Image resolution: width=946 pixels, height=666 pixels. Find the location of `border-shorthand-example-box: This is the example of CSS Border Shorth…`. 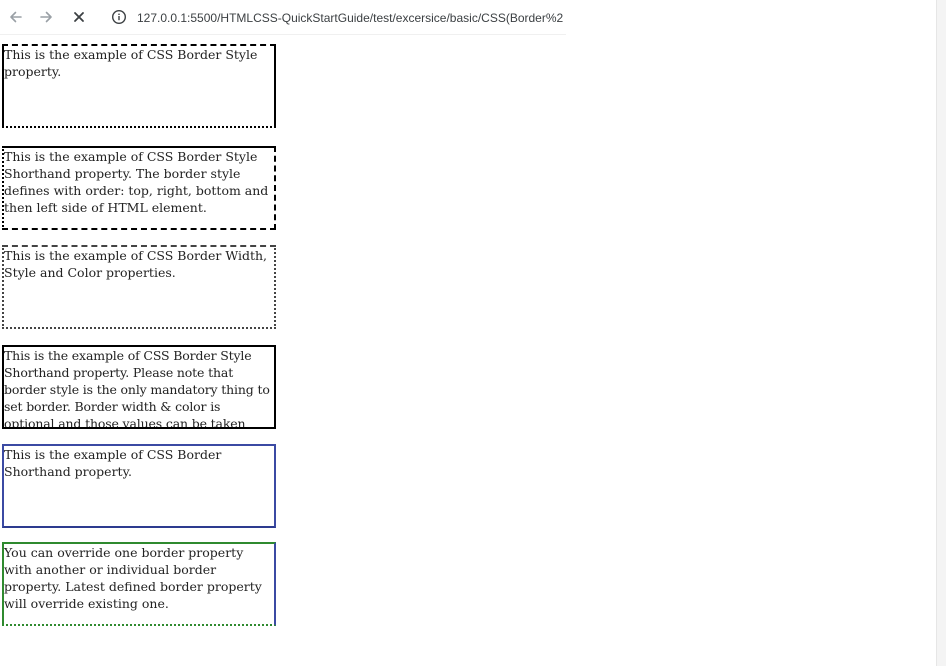

border-shorthand-example-box: This is the example of CSS Border Shorth… is located at coordinates (139, 486).